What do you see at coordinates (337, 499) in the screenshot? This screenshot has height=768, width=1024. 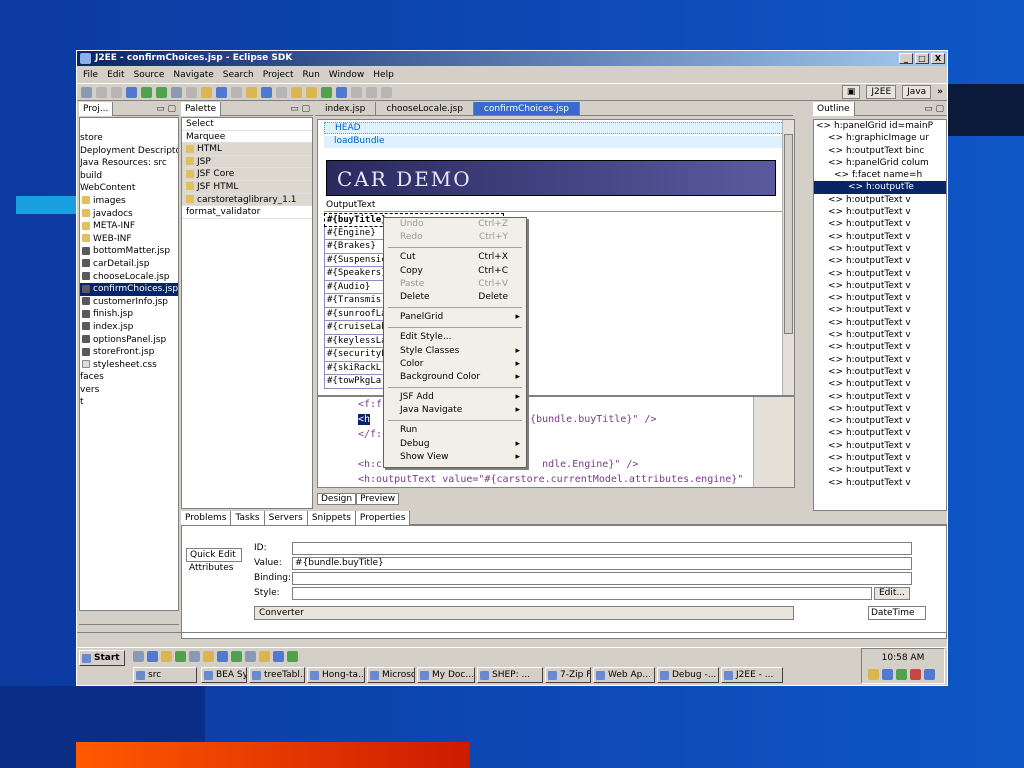 I see `design-tab: Design` at bounding box center [337, 499].